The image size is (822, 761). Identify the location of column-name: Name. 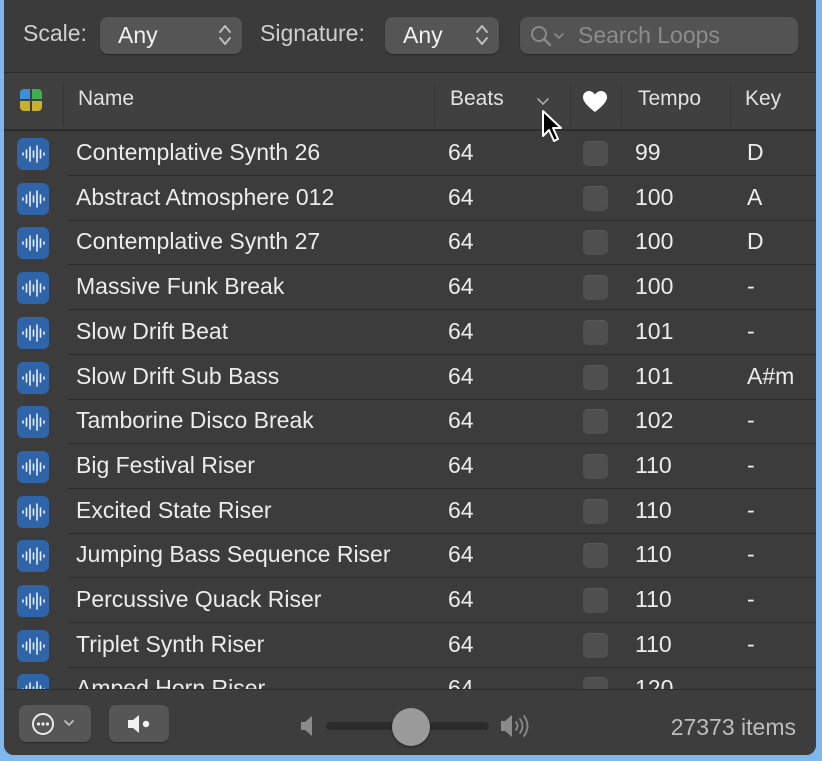
(106, 99).